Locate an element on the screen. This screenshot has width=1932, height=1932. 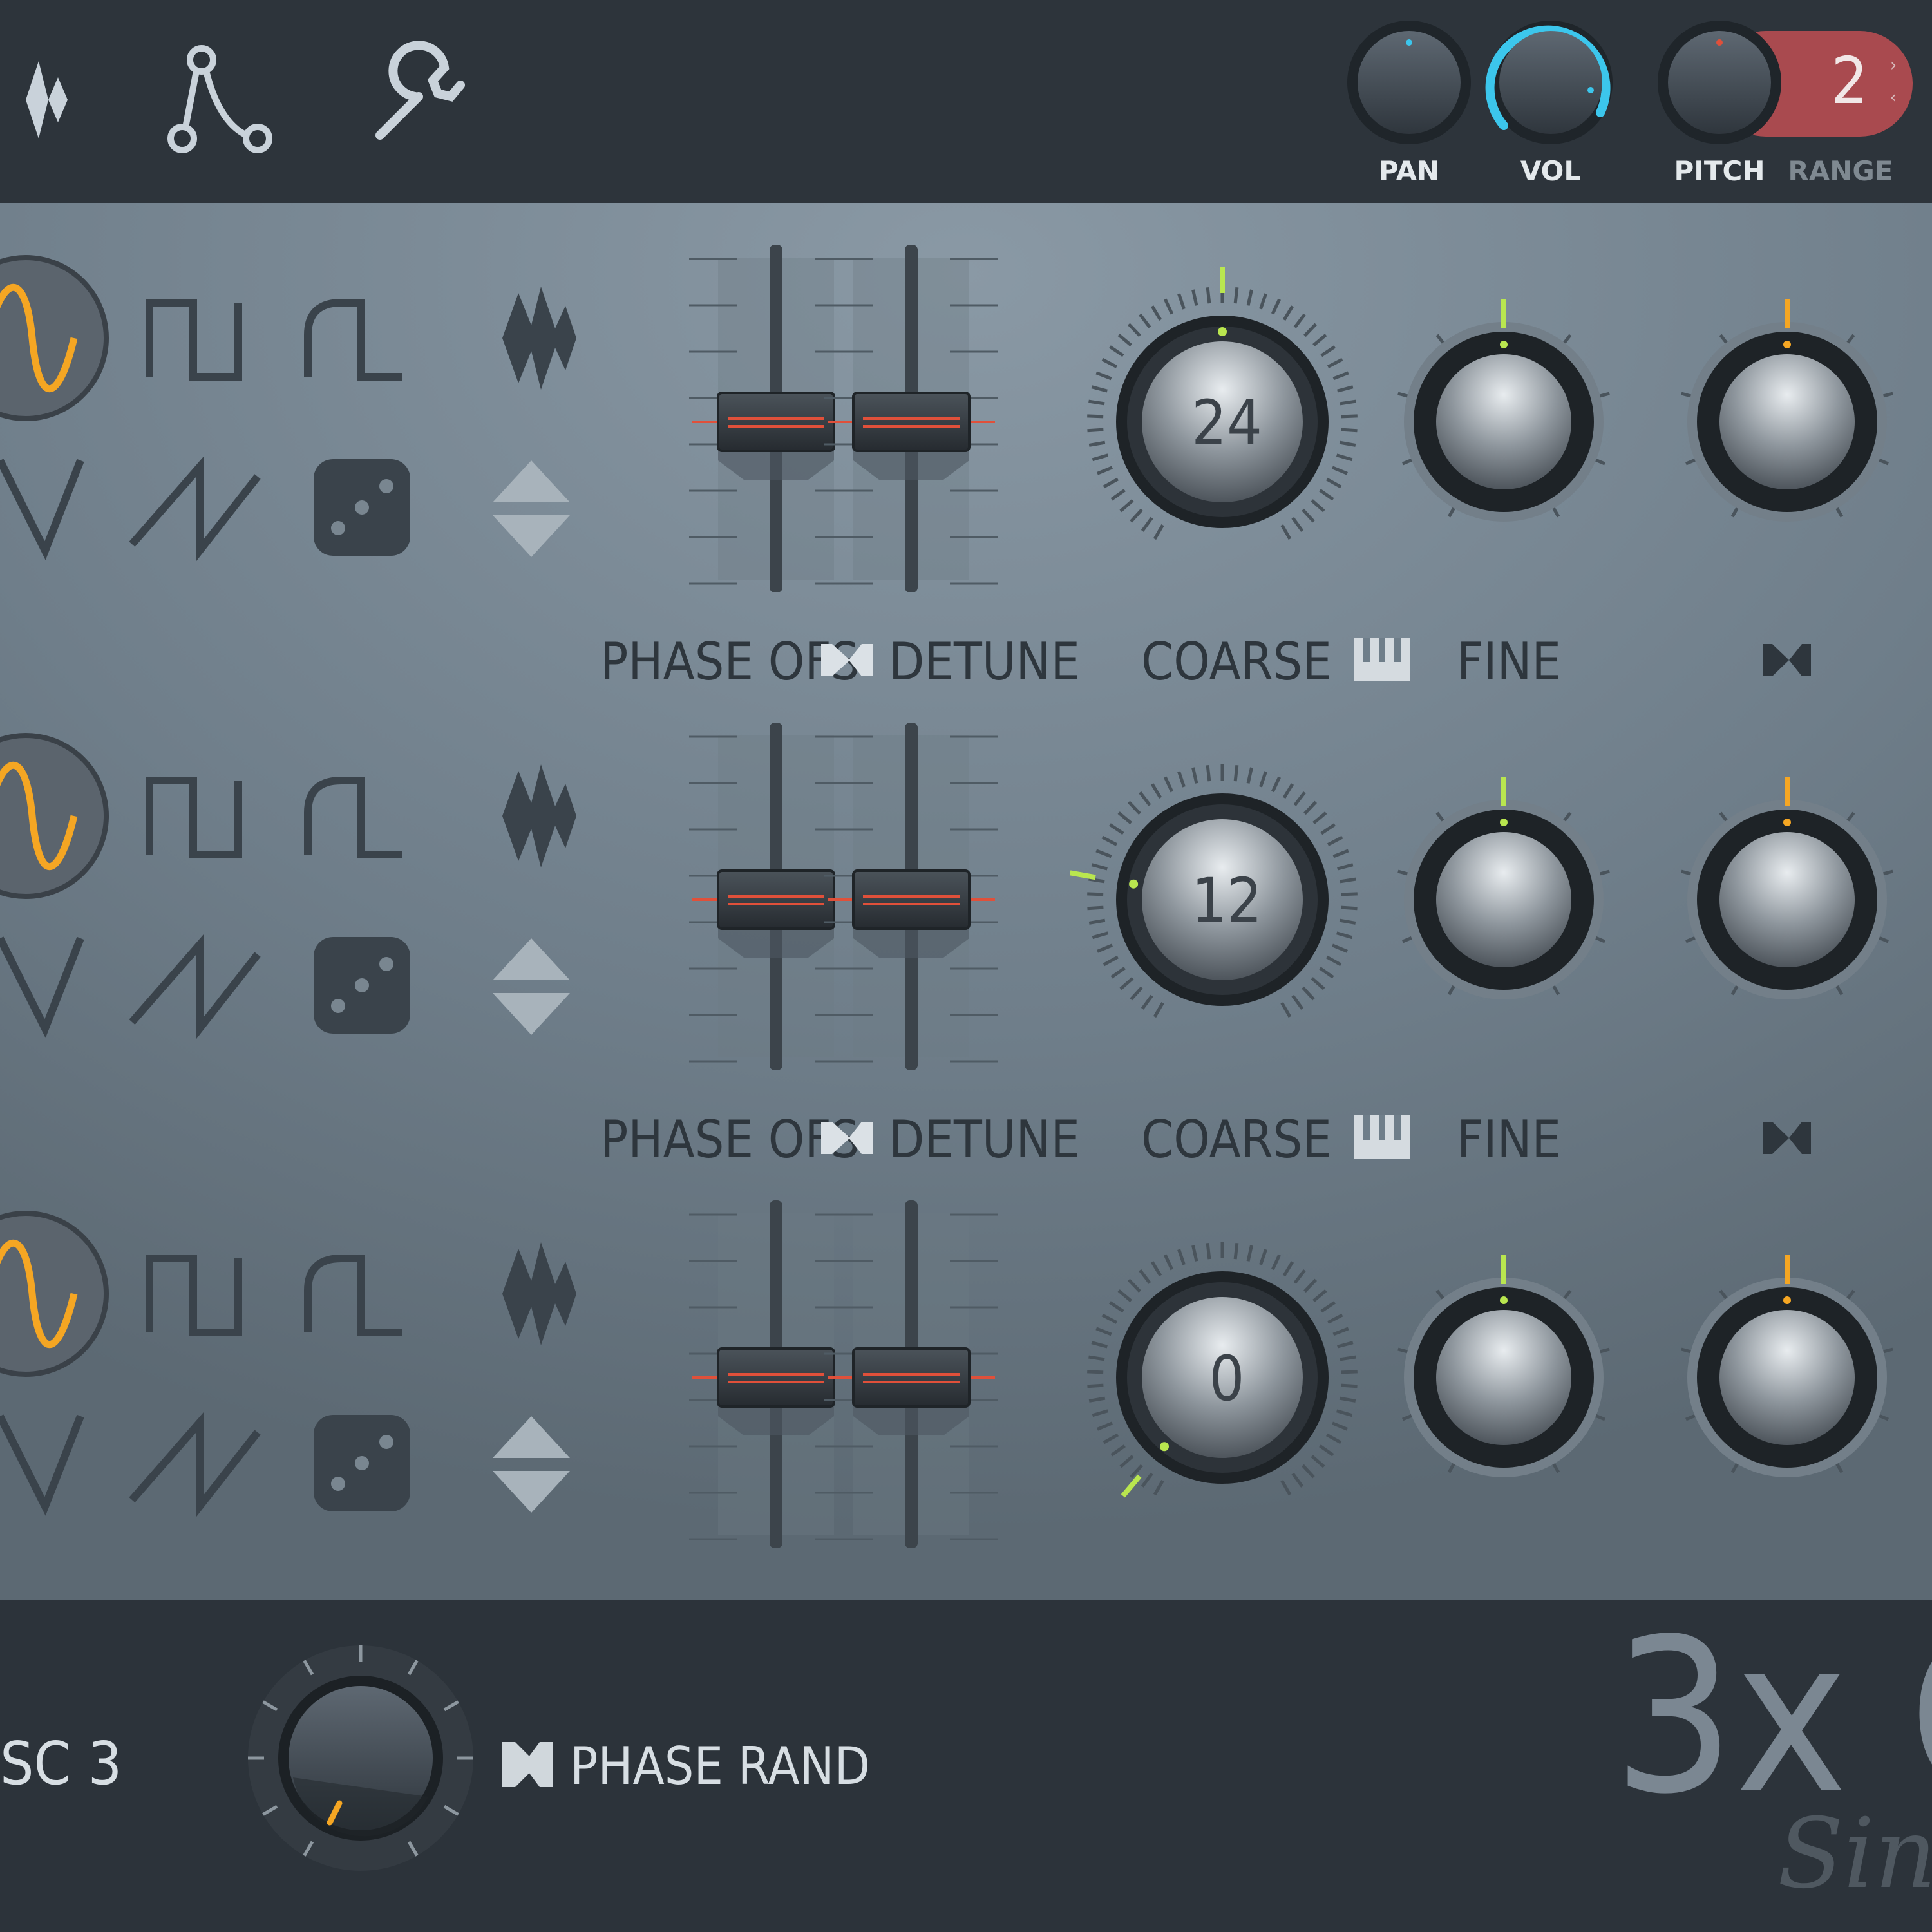
brand-script: Sinc is located at coordinates (1855, 1854).